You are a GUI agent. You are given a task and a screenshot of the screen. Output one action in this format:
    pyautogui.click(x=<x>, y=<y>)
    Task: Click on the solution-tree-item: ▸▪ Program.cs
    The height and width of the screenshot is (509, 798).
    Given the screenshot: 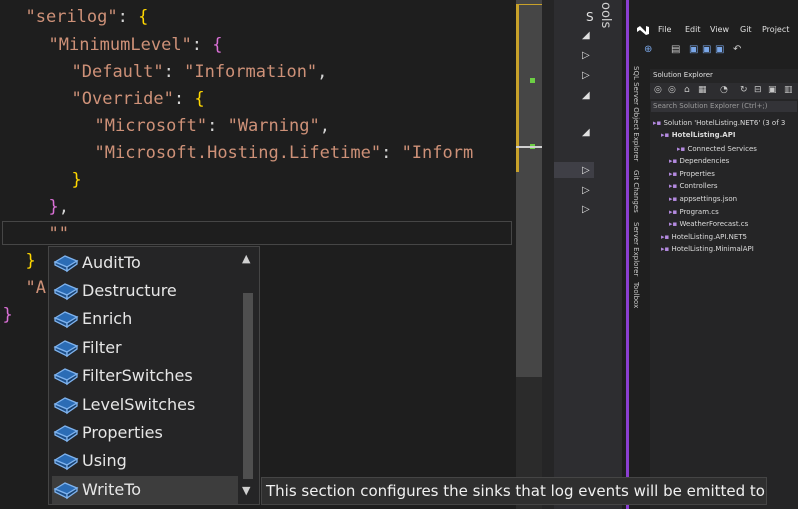 What is the action you would take?
    pyautogui.click(x=694, y=212)
    